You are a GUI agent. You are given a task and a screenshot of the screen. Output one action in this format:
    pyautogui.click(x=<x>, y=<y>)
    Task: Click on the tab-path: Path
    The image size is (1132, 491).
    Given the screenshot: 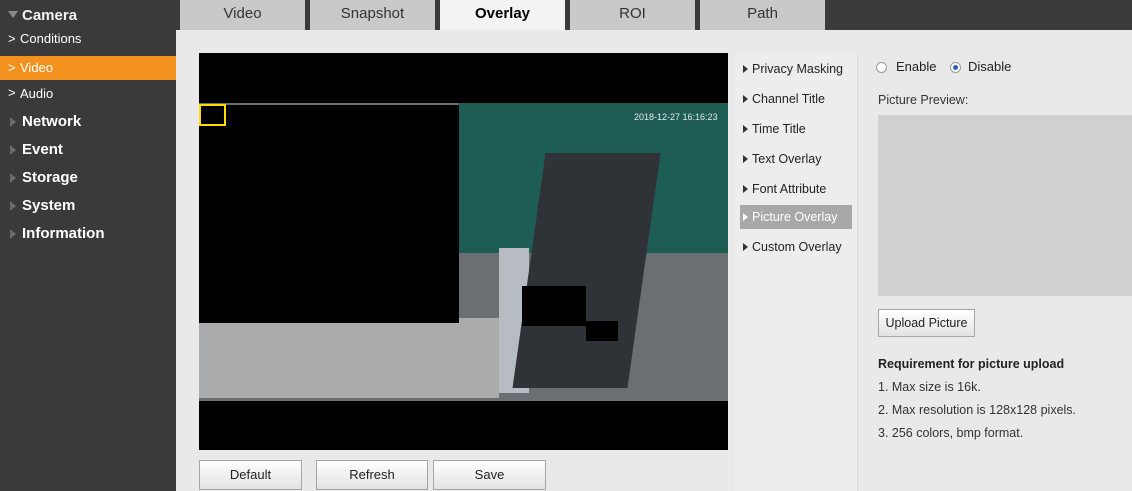 What is the action you would take?
    pyautogui.click(x=762, y=15)
    